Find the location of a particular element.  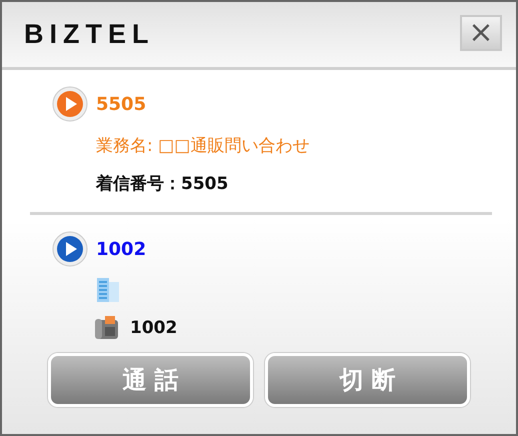

incoming-number: 着信番号：5505 is located at coordinates (162, 183).